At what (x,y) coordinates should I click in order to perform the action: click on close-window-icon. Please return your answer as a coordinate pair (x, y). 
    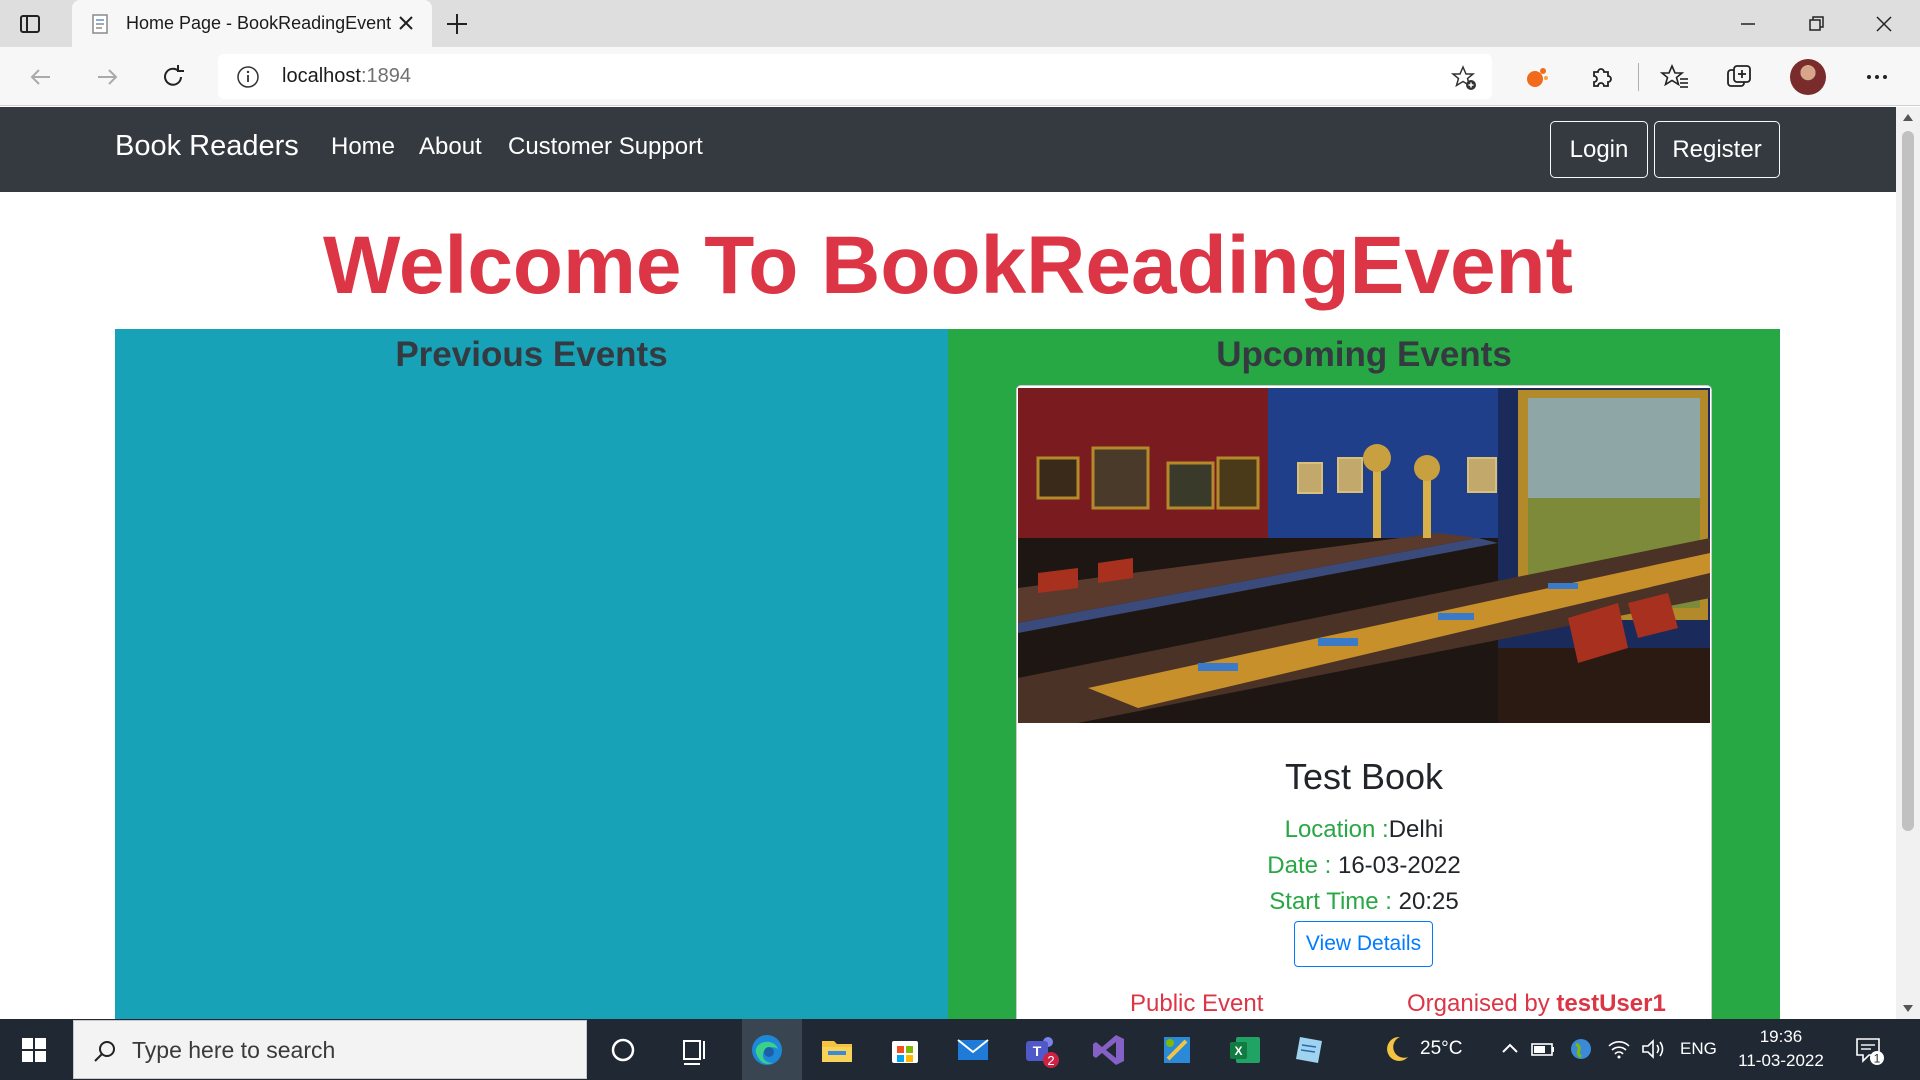
    Looking at the image, I should click on (1884, 24).